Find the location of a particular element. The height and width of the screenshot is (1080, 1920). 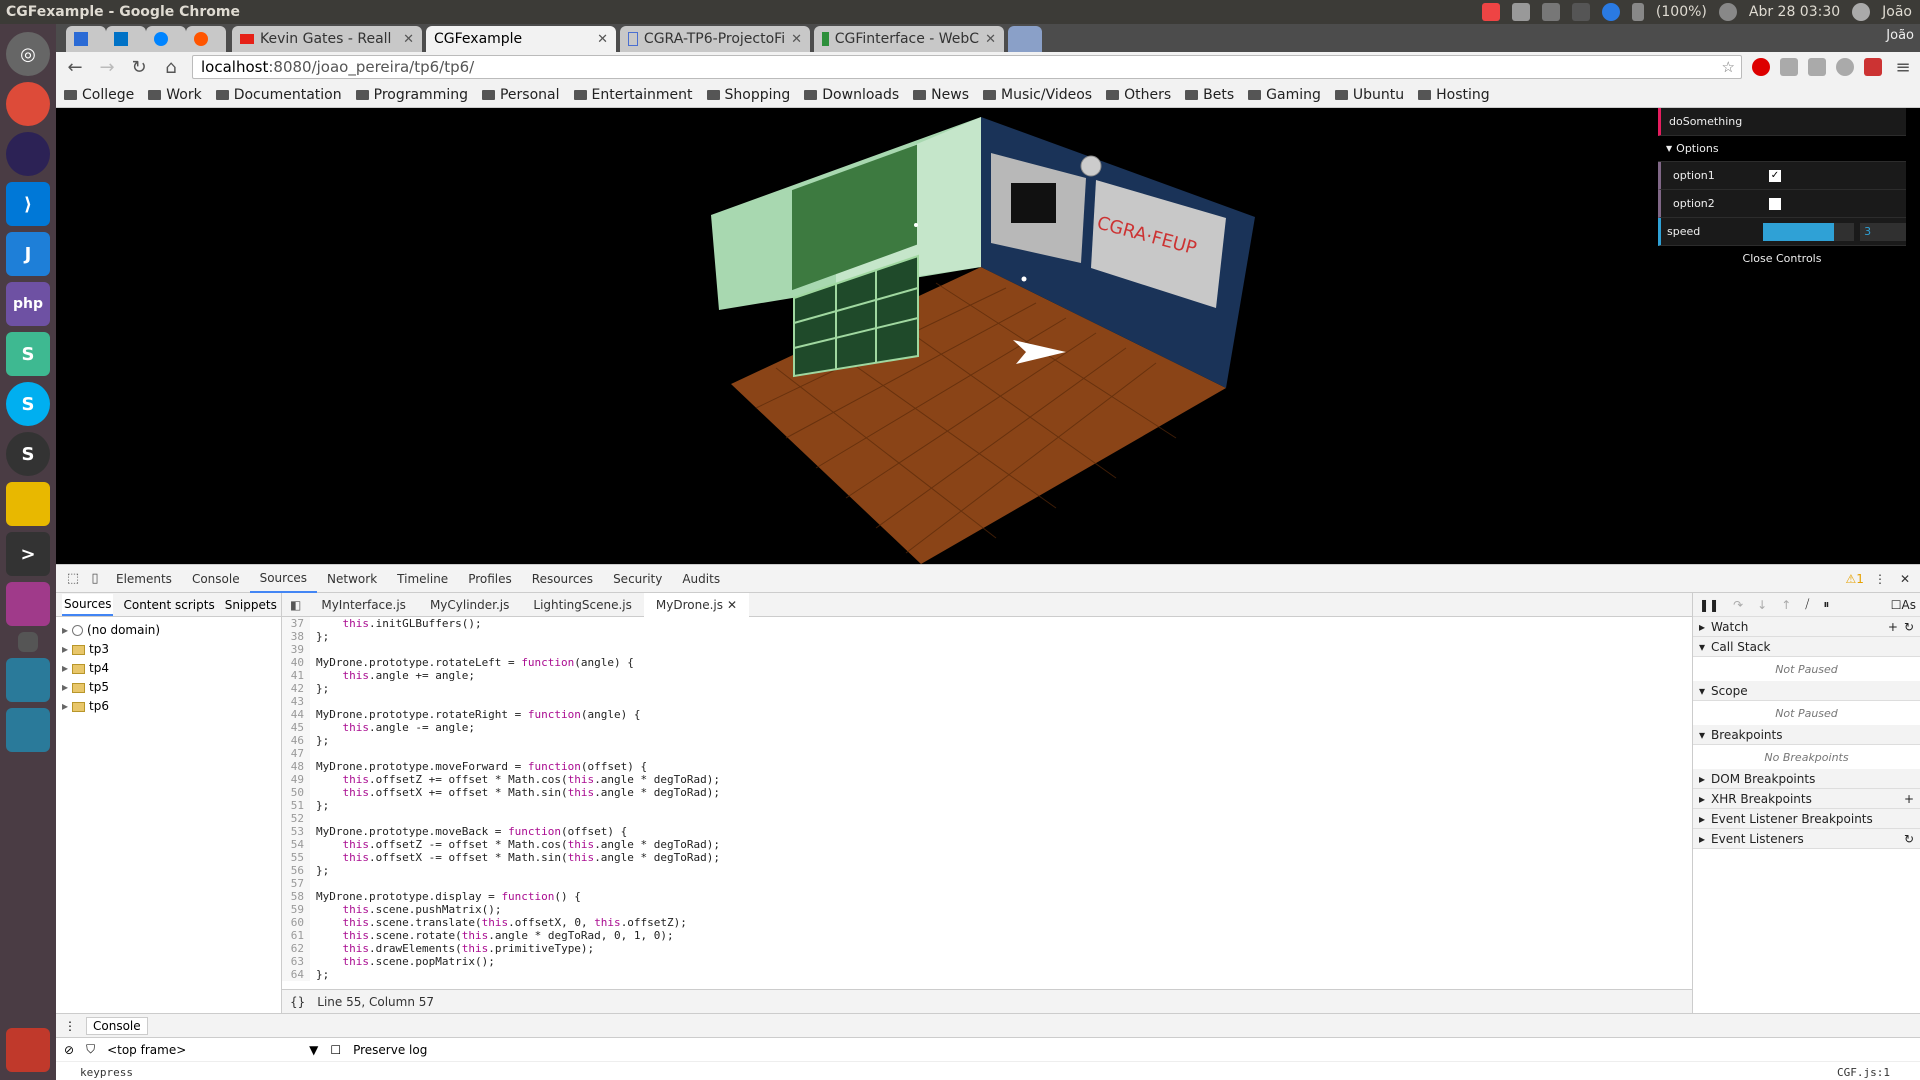

bookmark-news: News is located at coordinates (941, 95).